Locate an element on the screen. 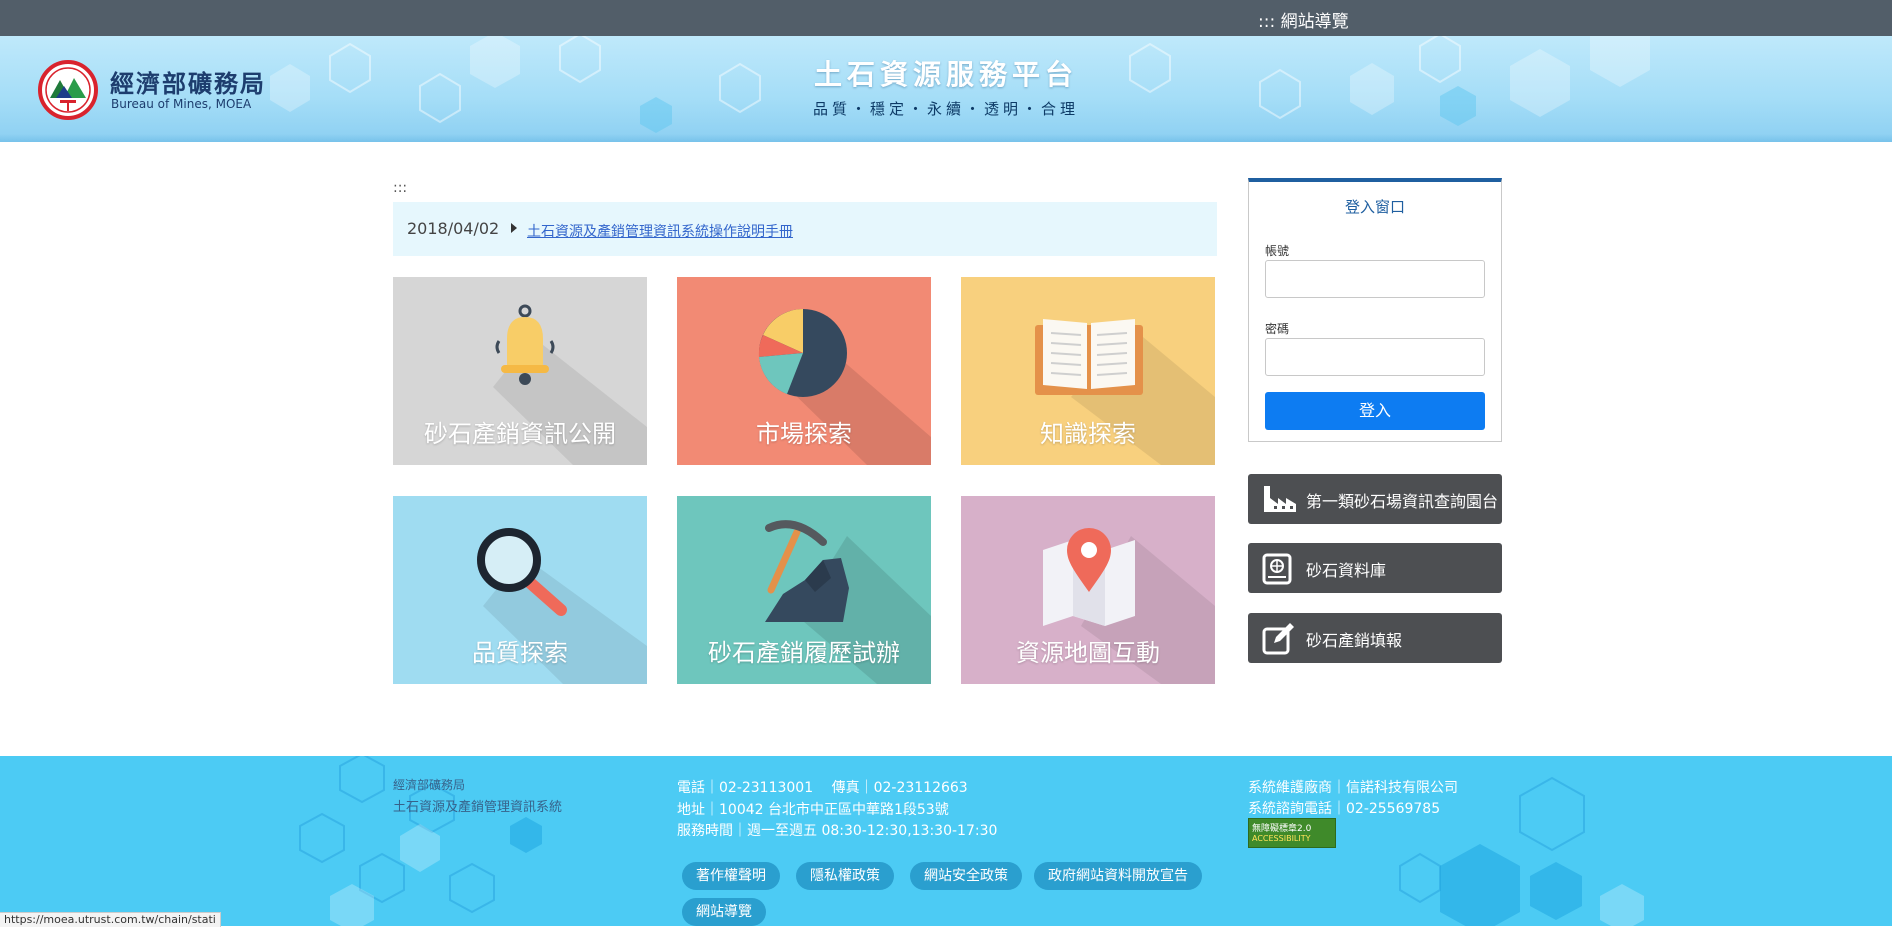  tile-market: 市場探索 is located at coordinates (804, 371).